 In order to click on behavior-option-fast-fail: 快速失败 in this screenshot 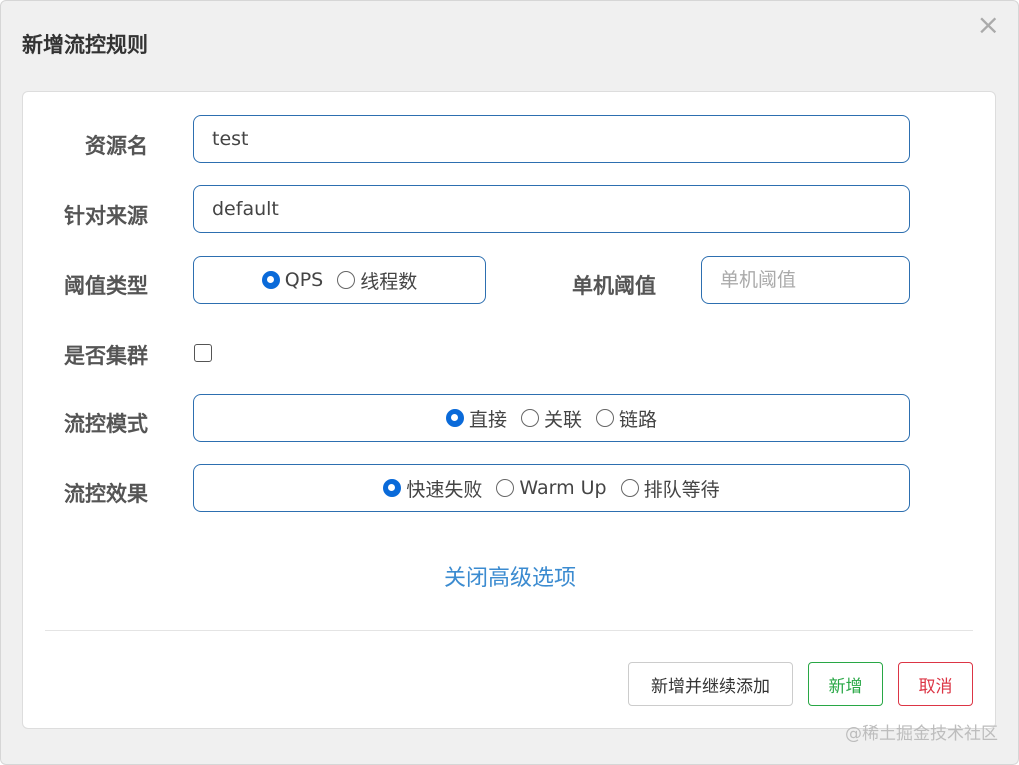, I will do `click(432, 488)`.